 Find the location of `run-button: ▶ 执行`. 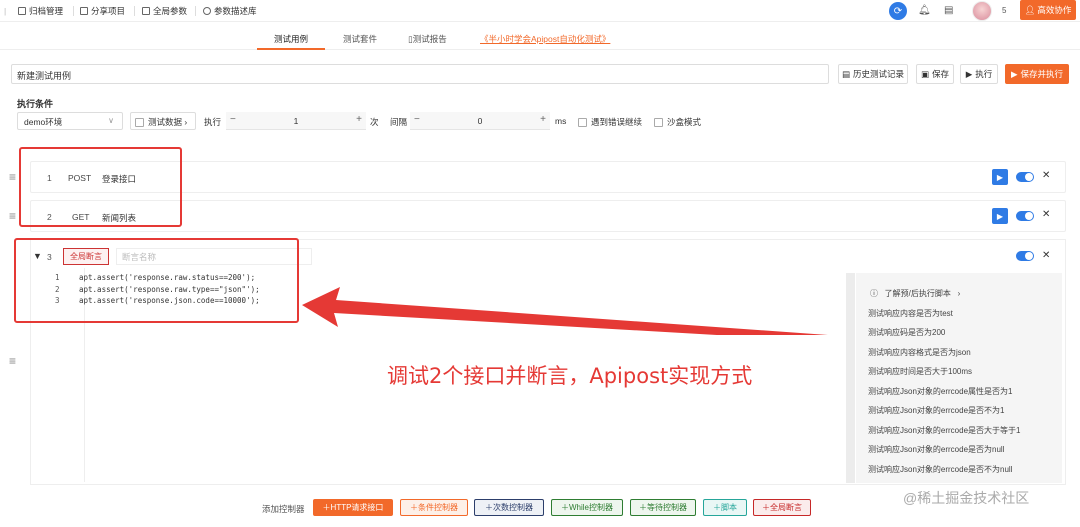

run-button: ▶ 执行 is located at coordinates (979, 74).